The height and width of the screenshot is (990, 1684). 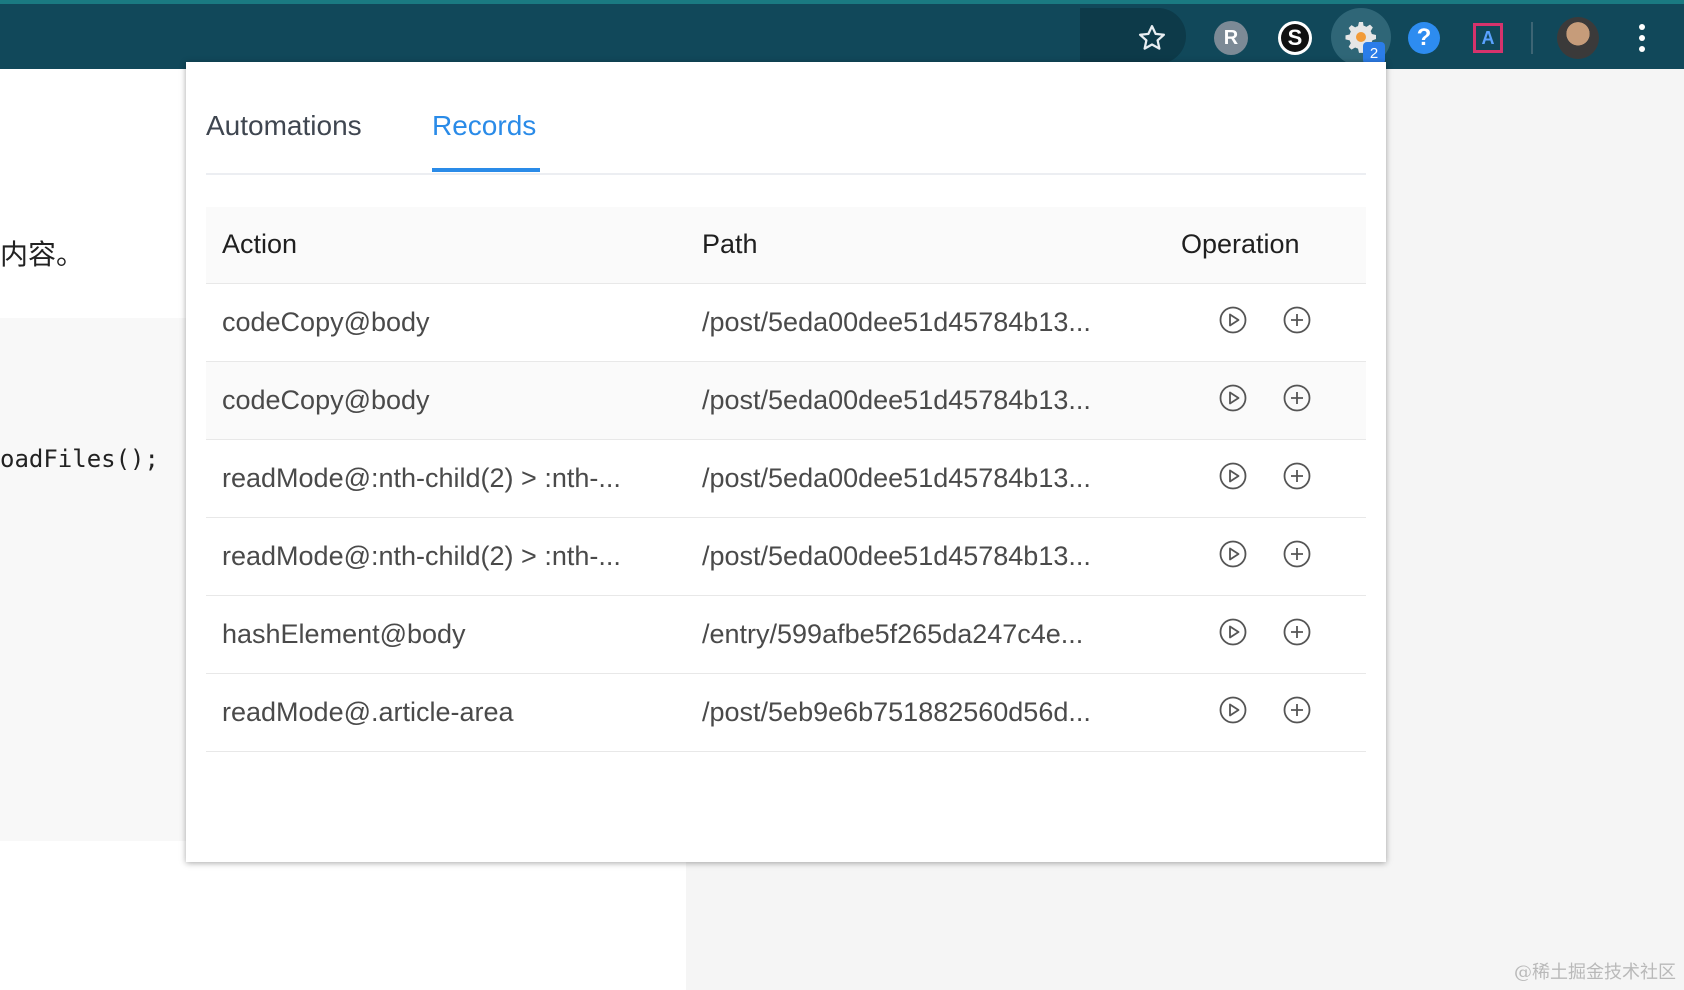 I want to click on code-text-fragment: oadFiles();, so click(x=79, y=459).